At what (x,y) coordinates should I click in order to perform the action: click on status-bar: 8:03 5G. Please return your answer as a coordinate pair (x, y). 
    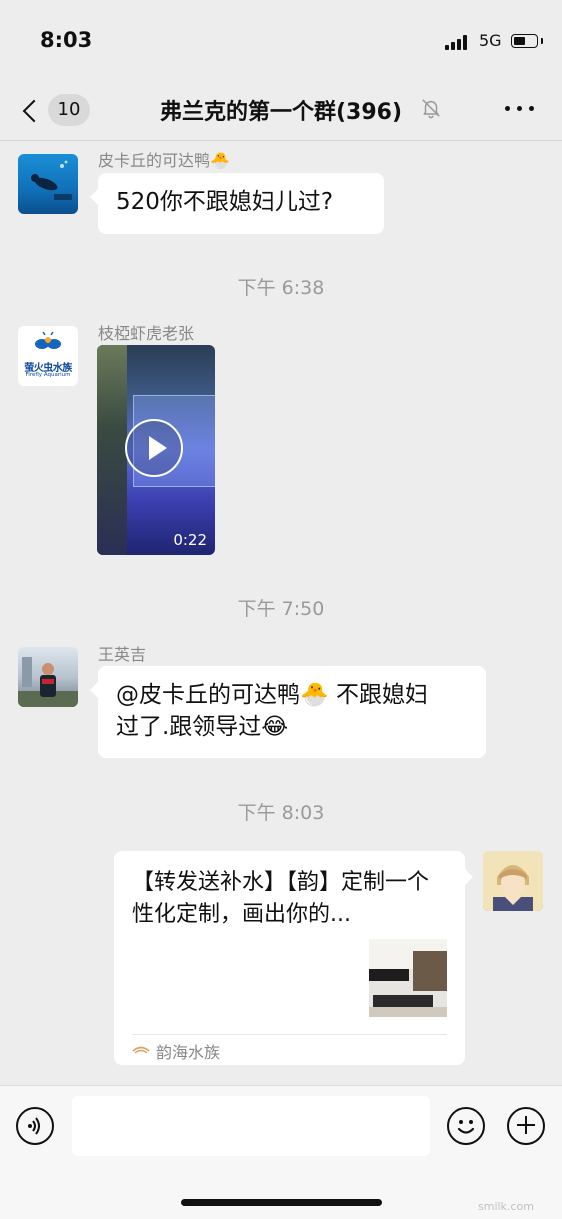
    Looking at the image, I should click on (281, 40).